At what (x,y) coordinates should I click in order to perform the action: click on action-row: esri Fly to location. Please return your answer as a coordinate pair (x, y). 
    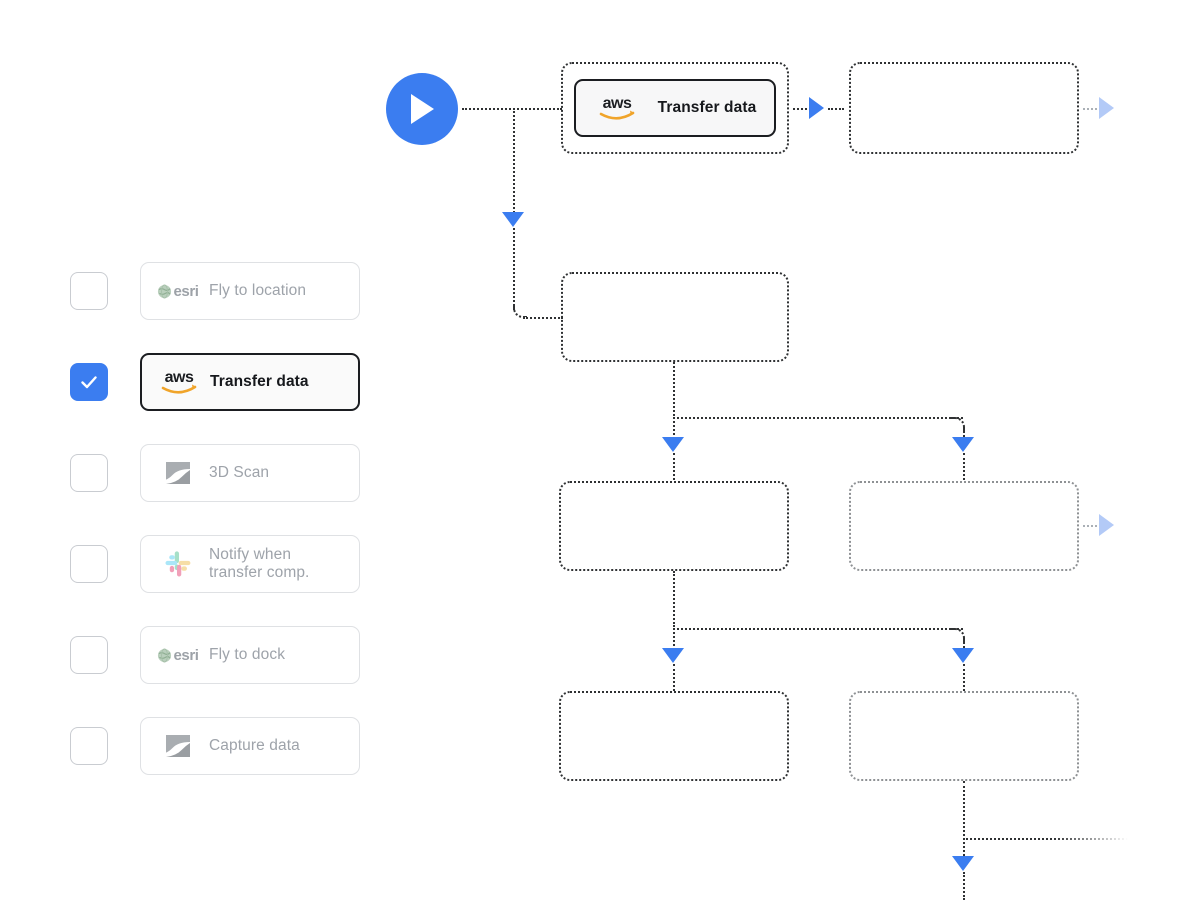
    Looking at the image, I should click on (215, 291).